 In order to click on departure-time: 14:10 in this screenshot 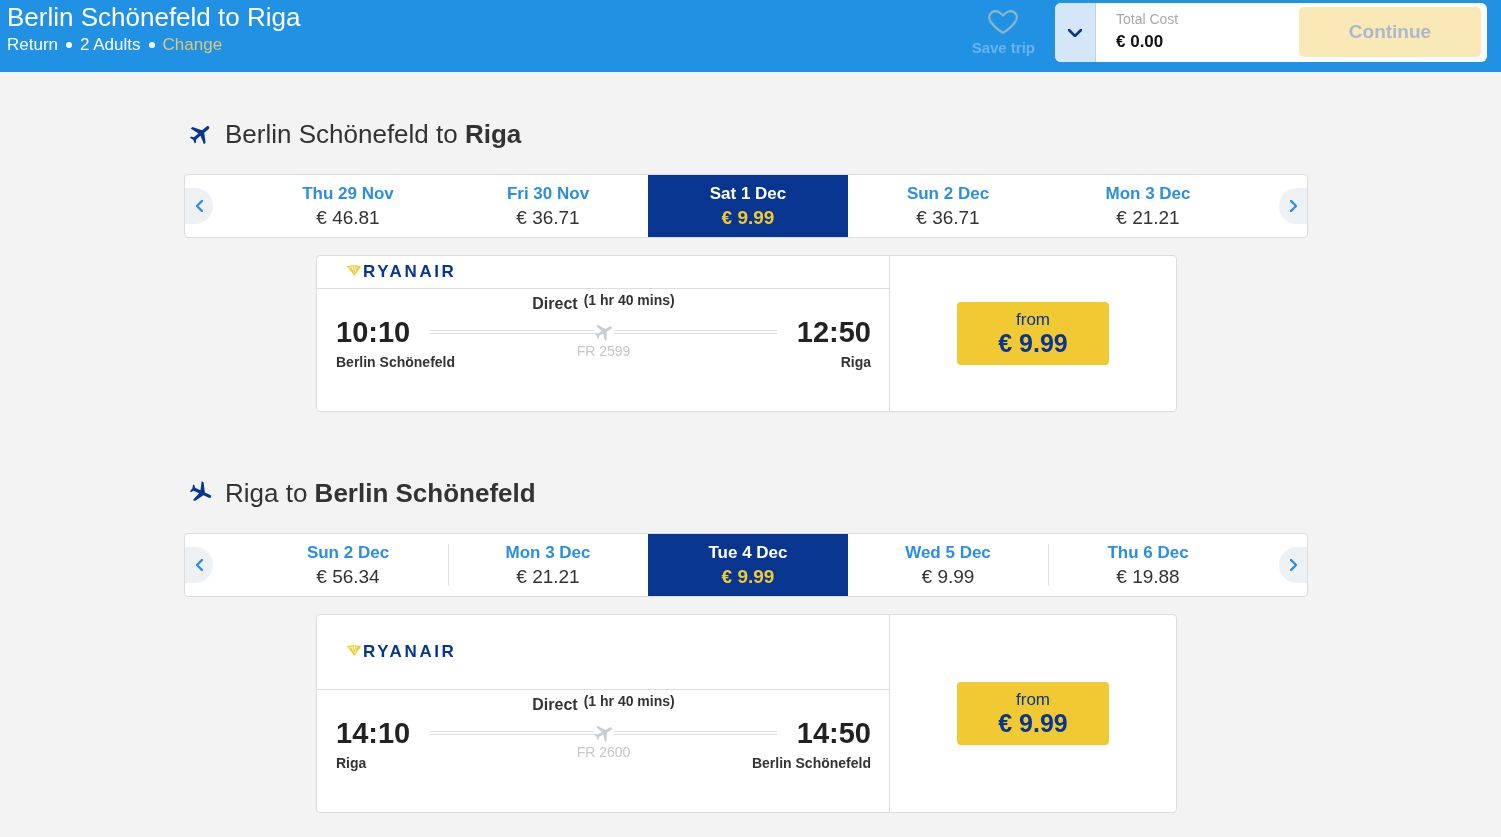, I will do `click(373, 733)`.